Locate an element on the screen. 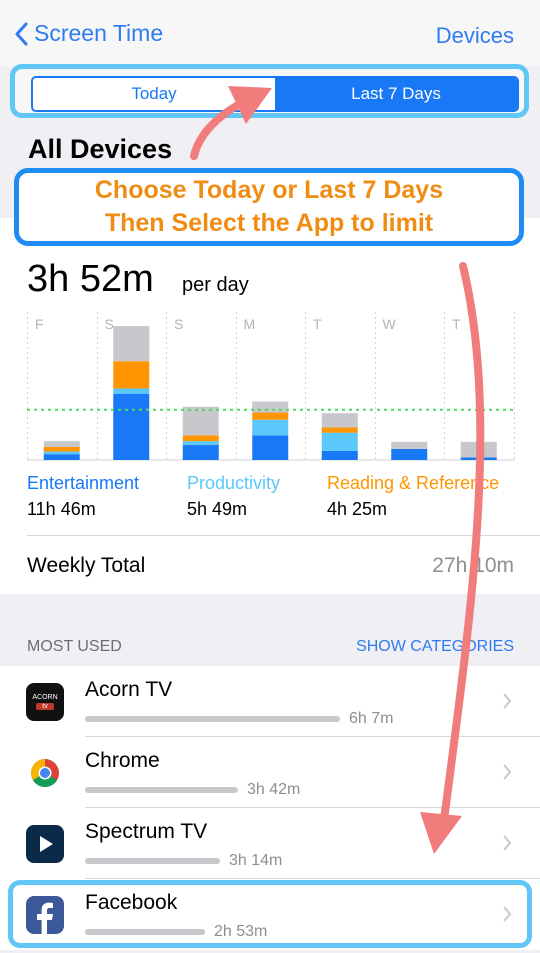  app-duration: 3h 42m is located at coordinates (274, 789).